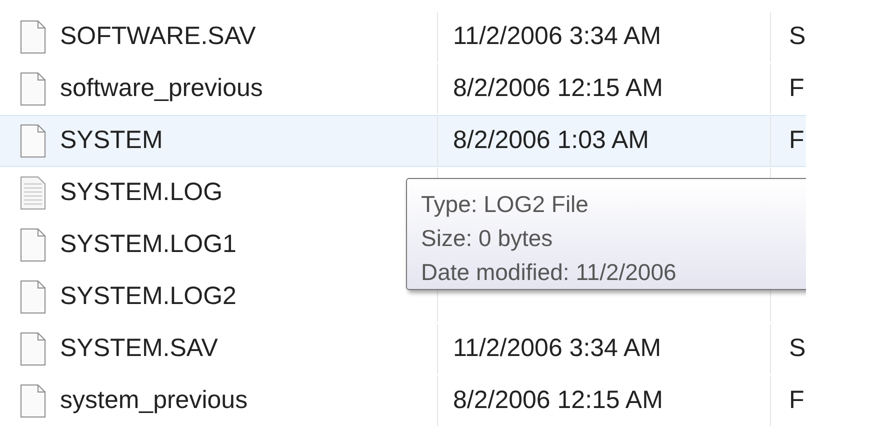  Describe the element at coordinates (505, 204) in the screenshot. I see `tooltip-line: Type: LOG2 File` at that location.